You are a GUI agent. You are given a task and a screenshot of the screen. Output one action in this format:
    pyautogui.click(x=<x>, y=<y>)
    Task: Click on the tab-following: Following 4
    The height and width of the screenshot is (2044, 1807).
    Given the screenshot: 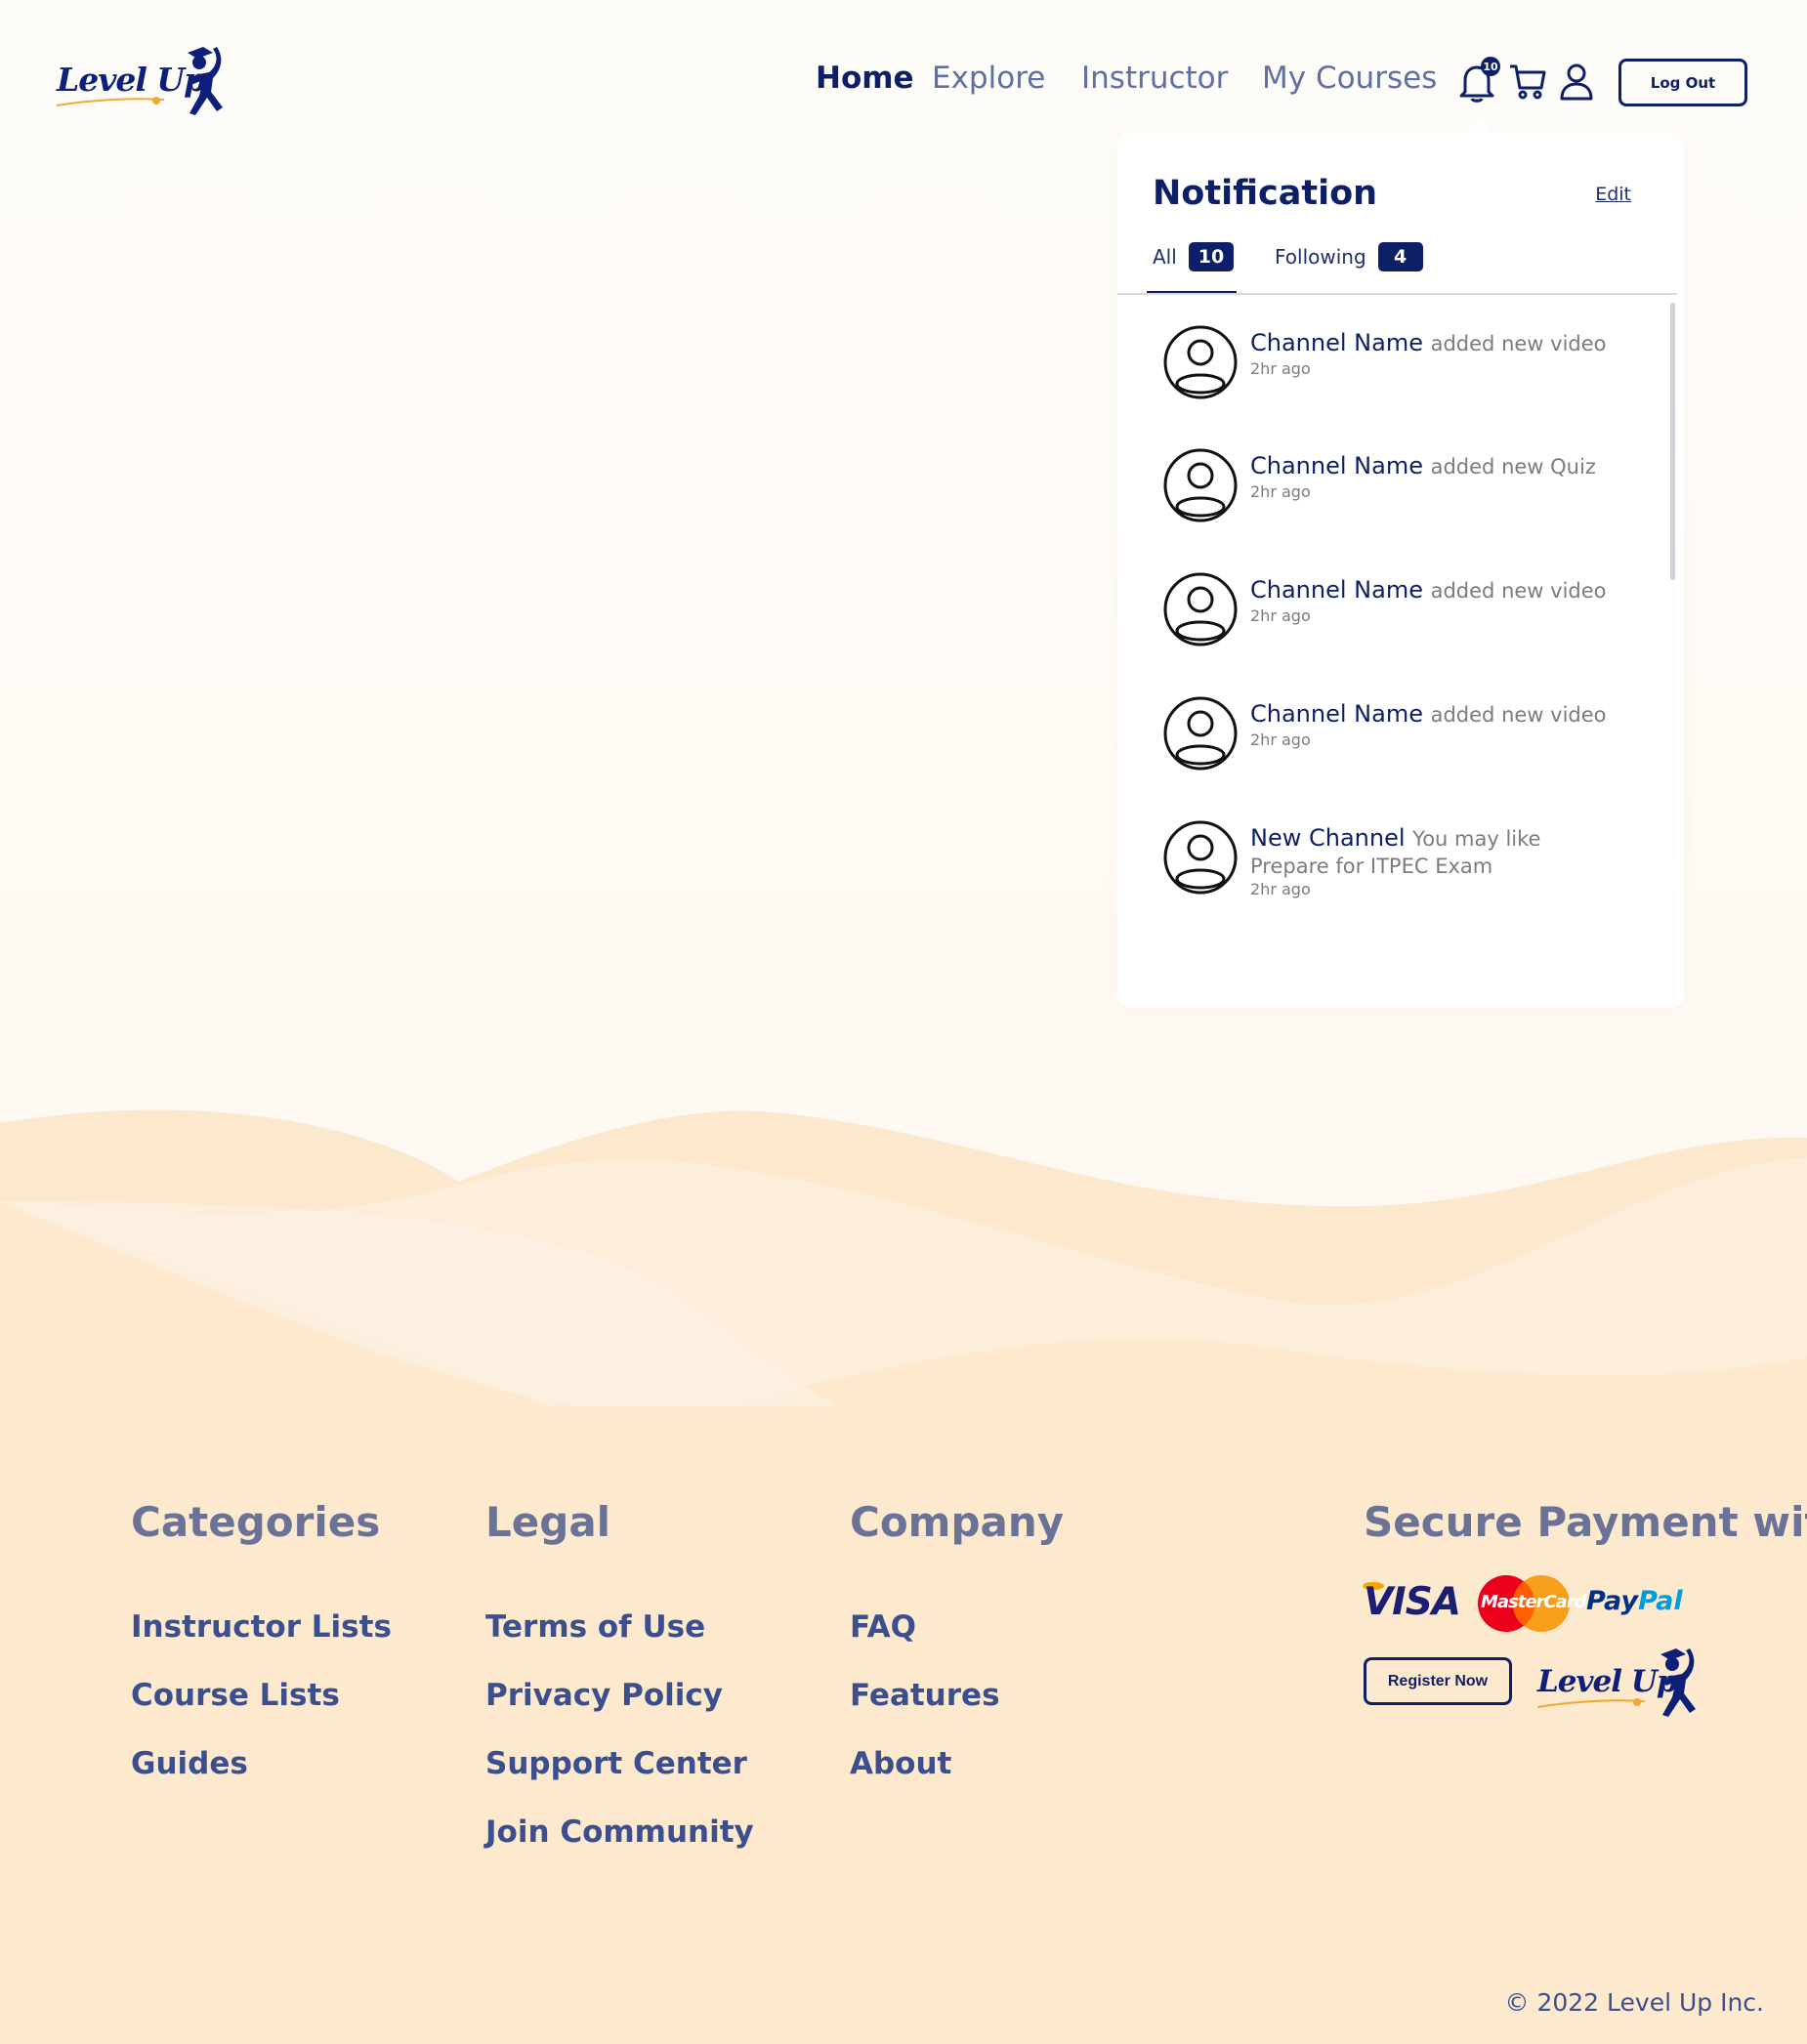 What is the action you would take?
    pyautogui.click(x=1349, y=256)
    